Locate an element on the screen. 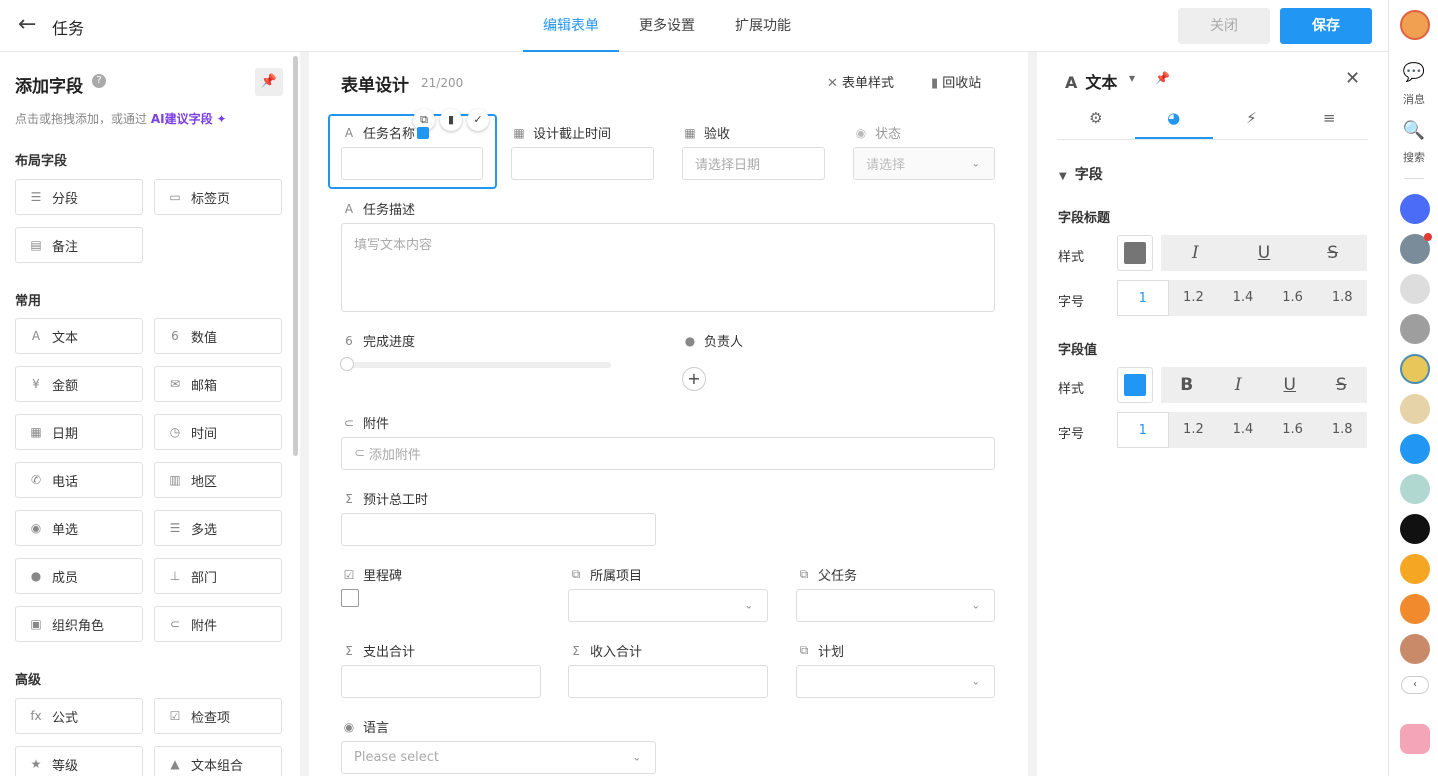 The height and width of the screenshot is (776, 1438). required-checkbox-icon is located at coordinates (423, 132).